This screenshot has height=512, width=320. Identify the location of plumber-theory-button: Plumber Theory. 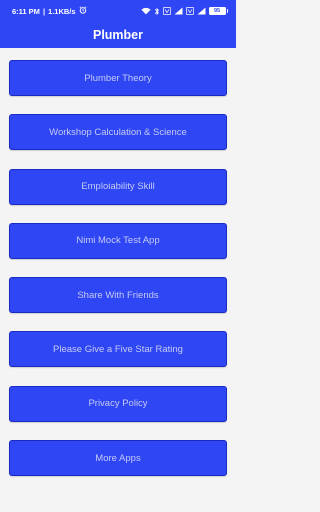
(118, 78).